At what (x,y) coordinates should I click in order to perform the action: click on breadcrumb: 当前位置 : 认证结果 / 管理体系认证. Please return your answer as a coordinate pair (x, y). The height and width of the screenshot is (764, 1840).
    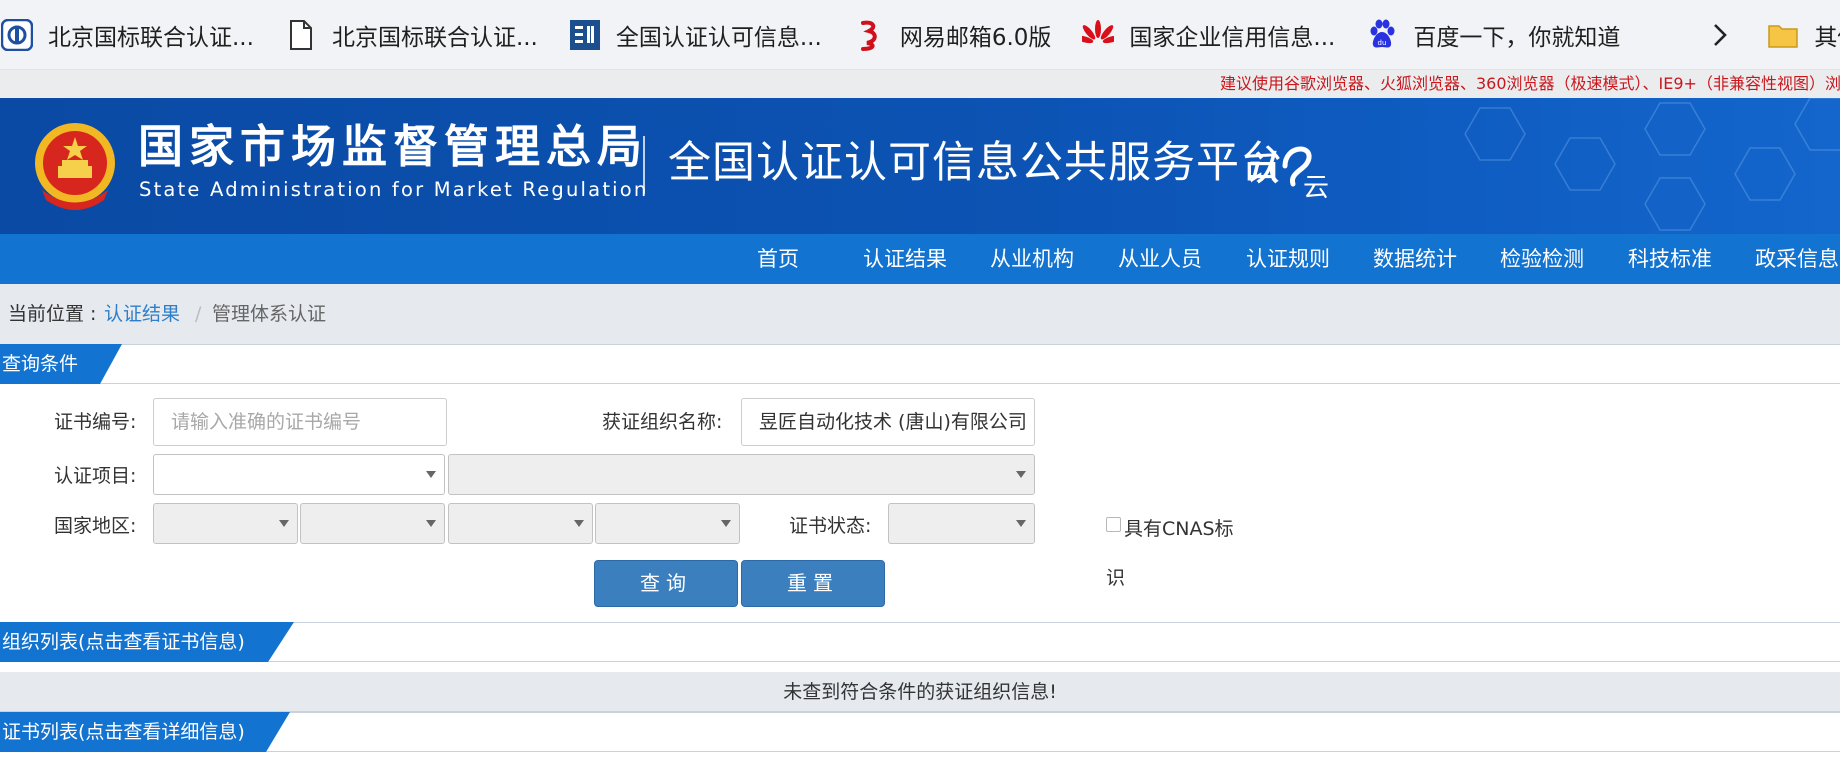
    Looking at the image, I should click on (920, 314).